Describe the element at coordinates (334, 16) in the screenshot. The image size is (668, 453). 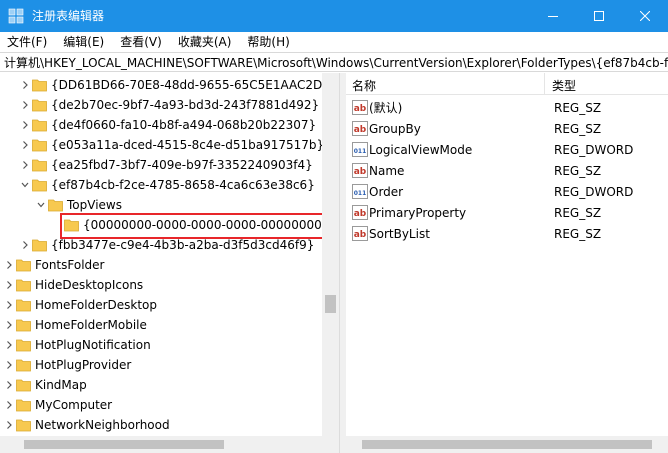
I see `title-bar: 注册表编辑器` at that location.